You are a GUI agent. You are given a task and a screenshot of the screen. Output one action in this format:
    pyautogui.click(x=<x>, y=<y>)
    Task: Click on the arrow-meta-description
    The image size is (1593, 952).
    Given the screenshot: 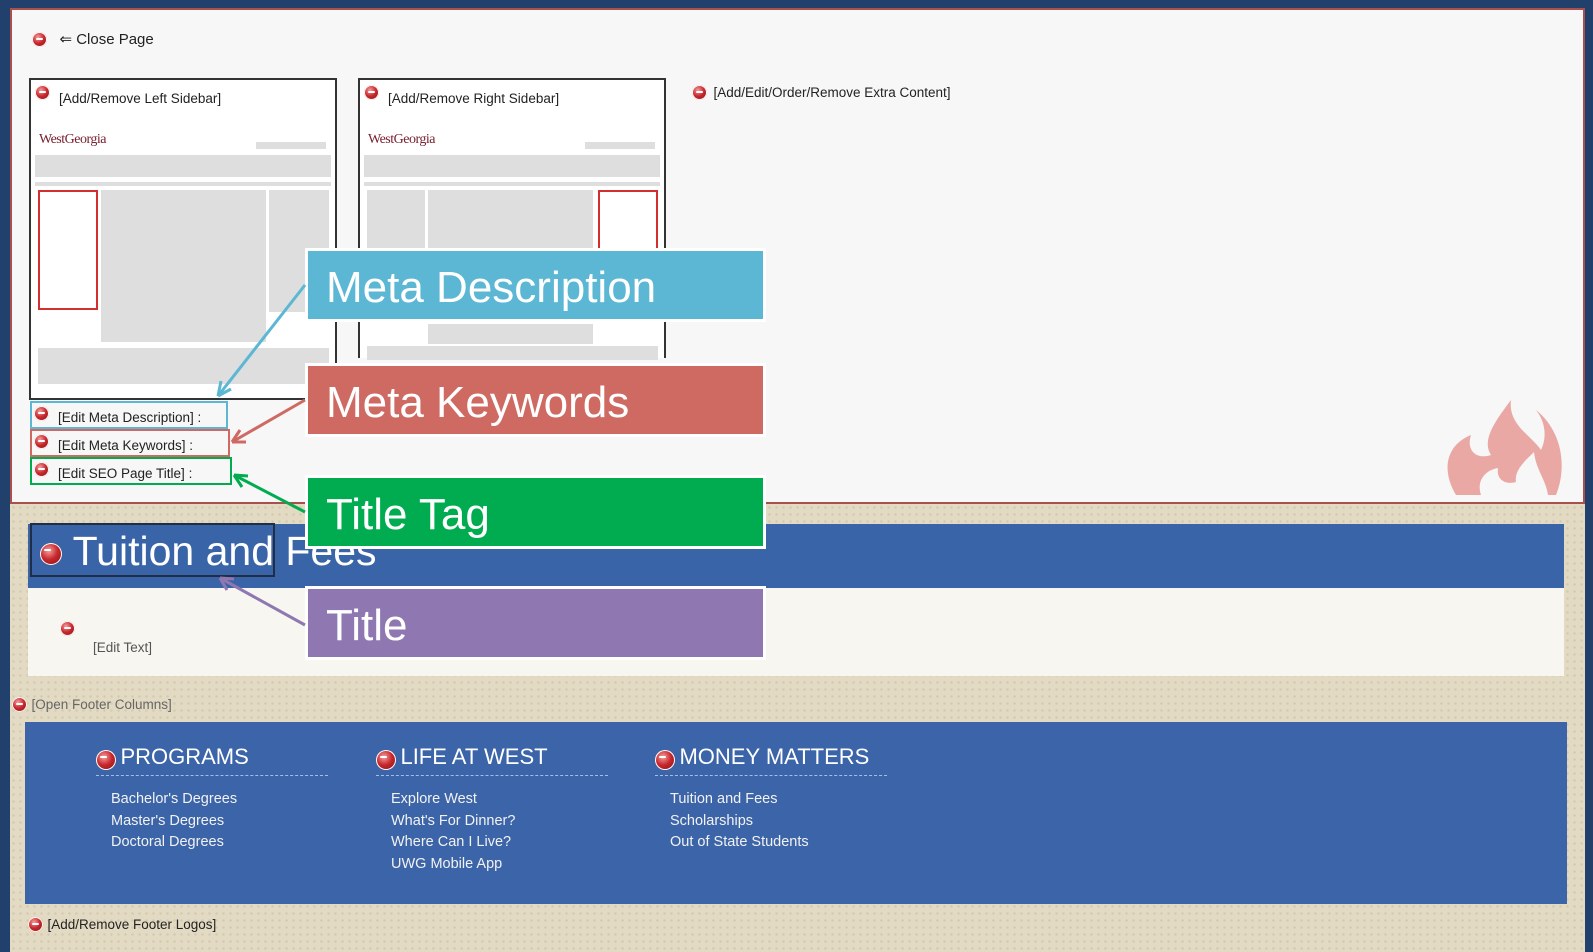 What is the action you would take?
    pyautogui.click(x=261, y=340)
    